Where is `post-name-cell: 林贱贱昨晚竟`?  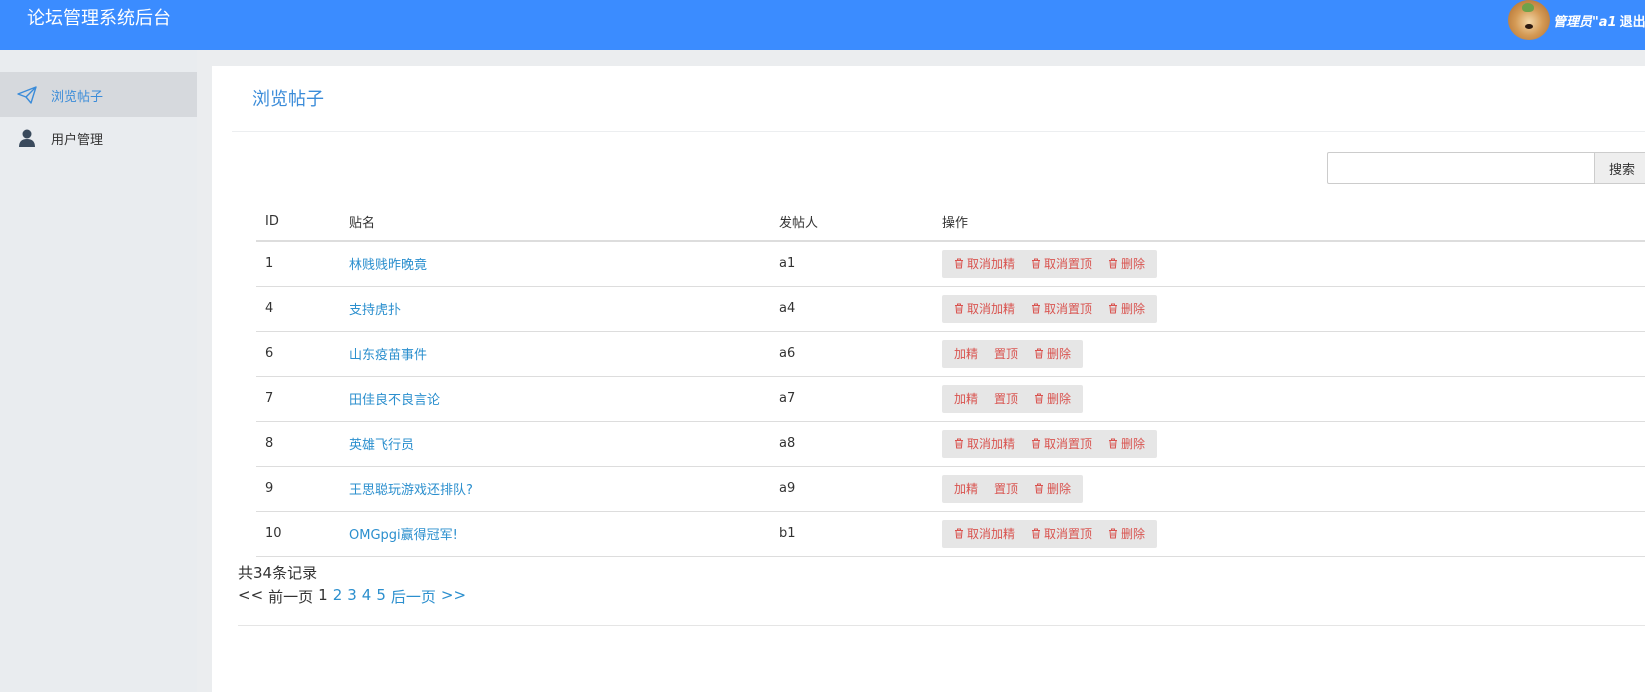 post-name-cell: 林贱贱昨晚竟 is located at coordinates (555, 264).